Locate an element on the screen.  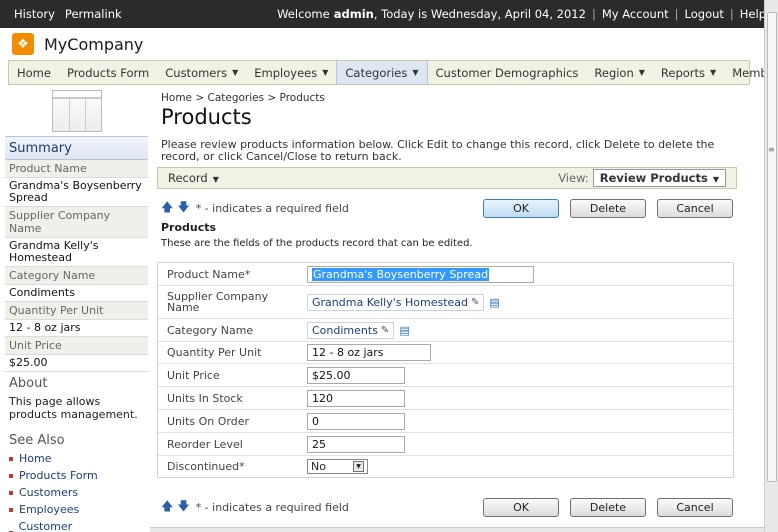
vertical-scrollbar: ≡ is located at coordinates (771, 266).